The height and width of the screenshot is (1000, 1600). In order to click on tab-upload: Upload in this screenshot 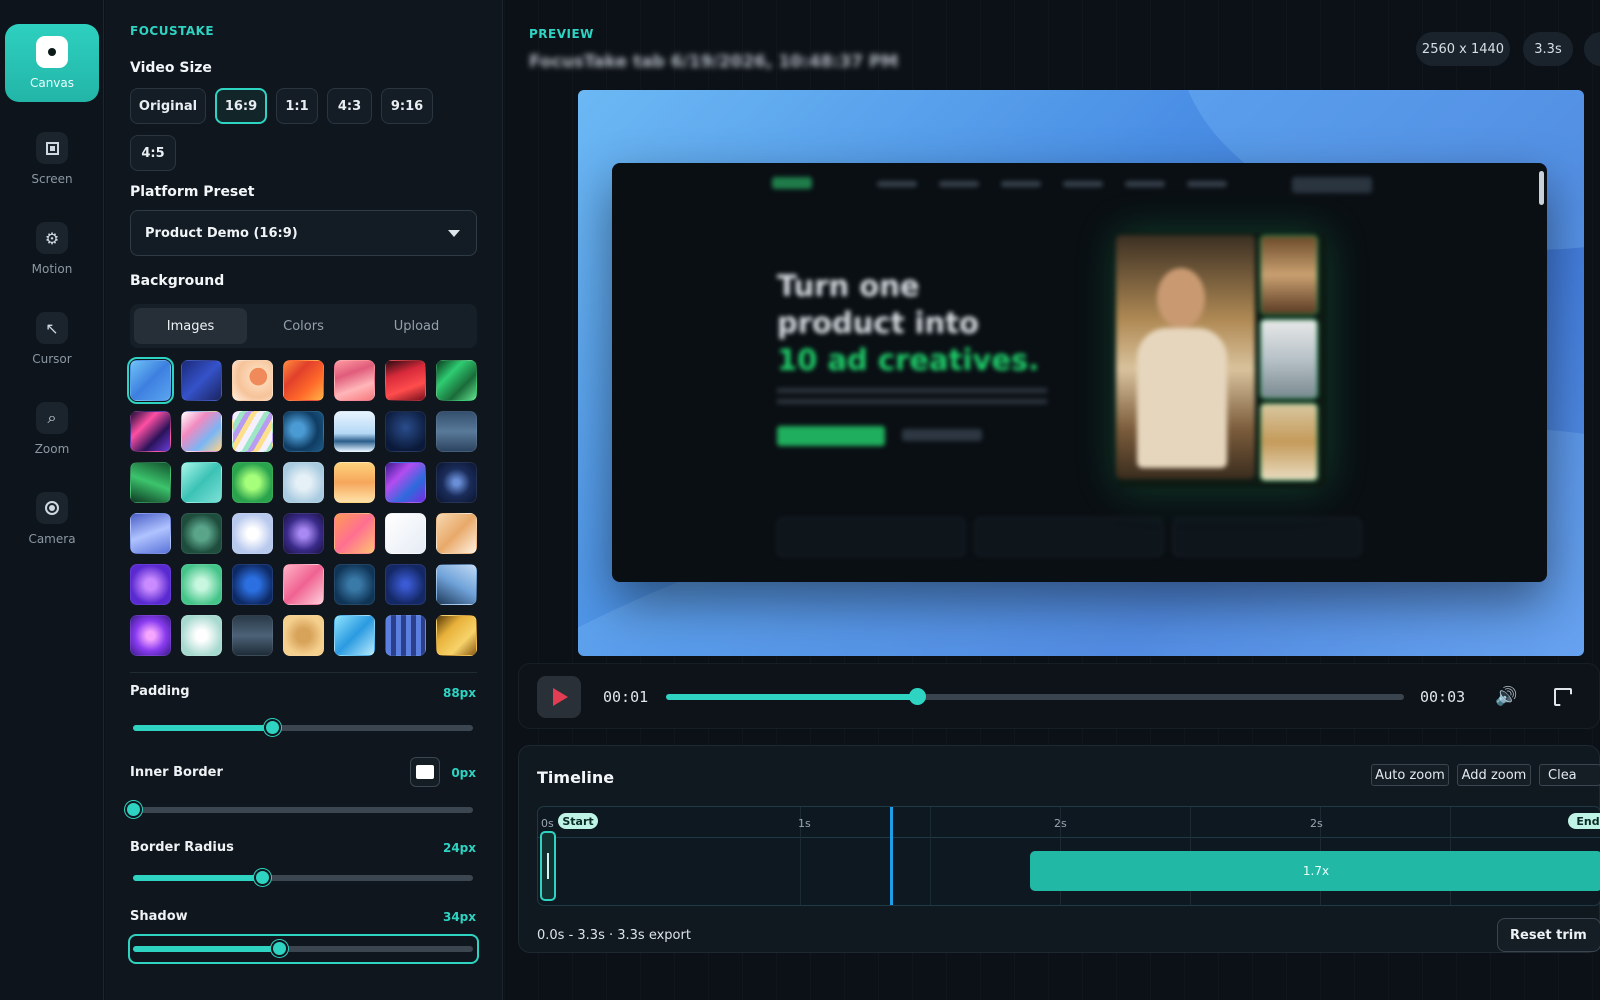, I will do `click(416, 326)`.